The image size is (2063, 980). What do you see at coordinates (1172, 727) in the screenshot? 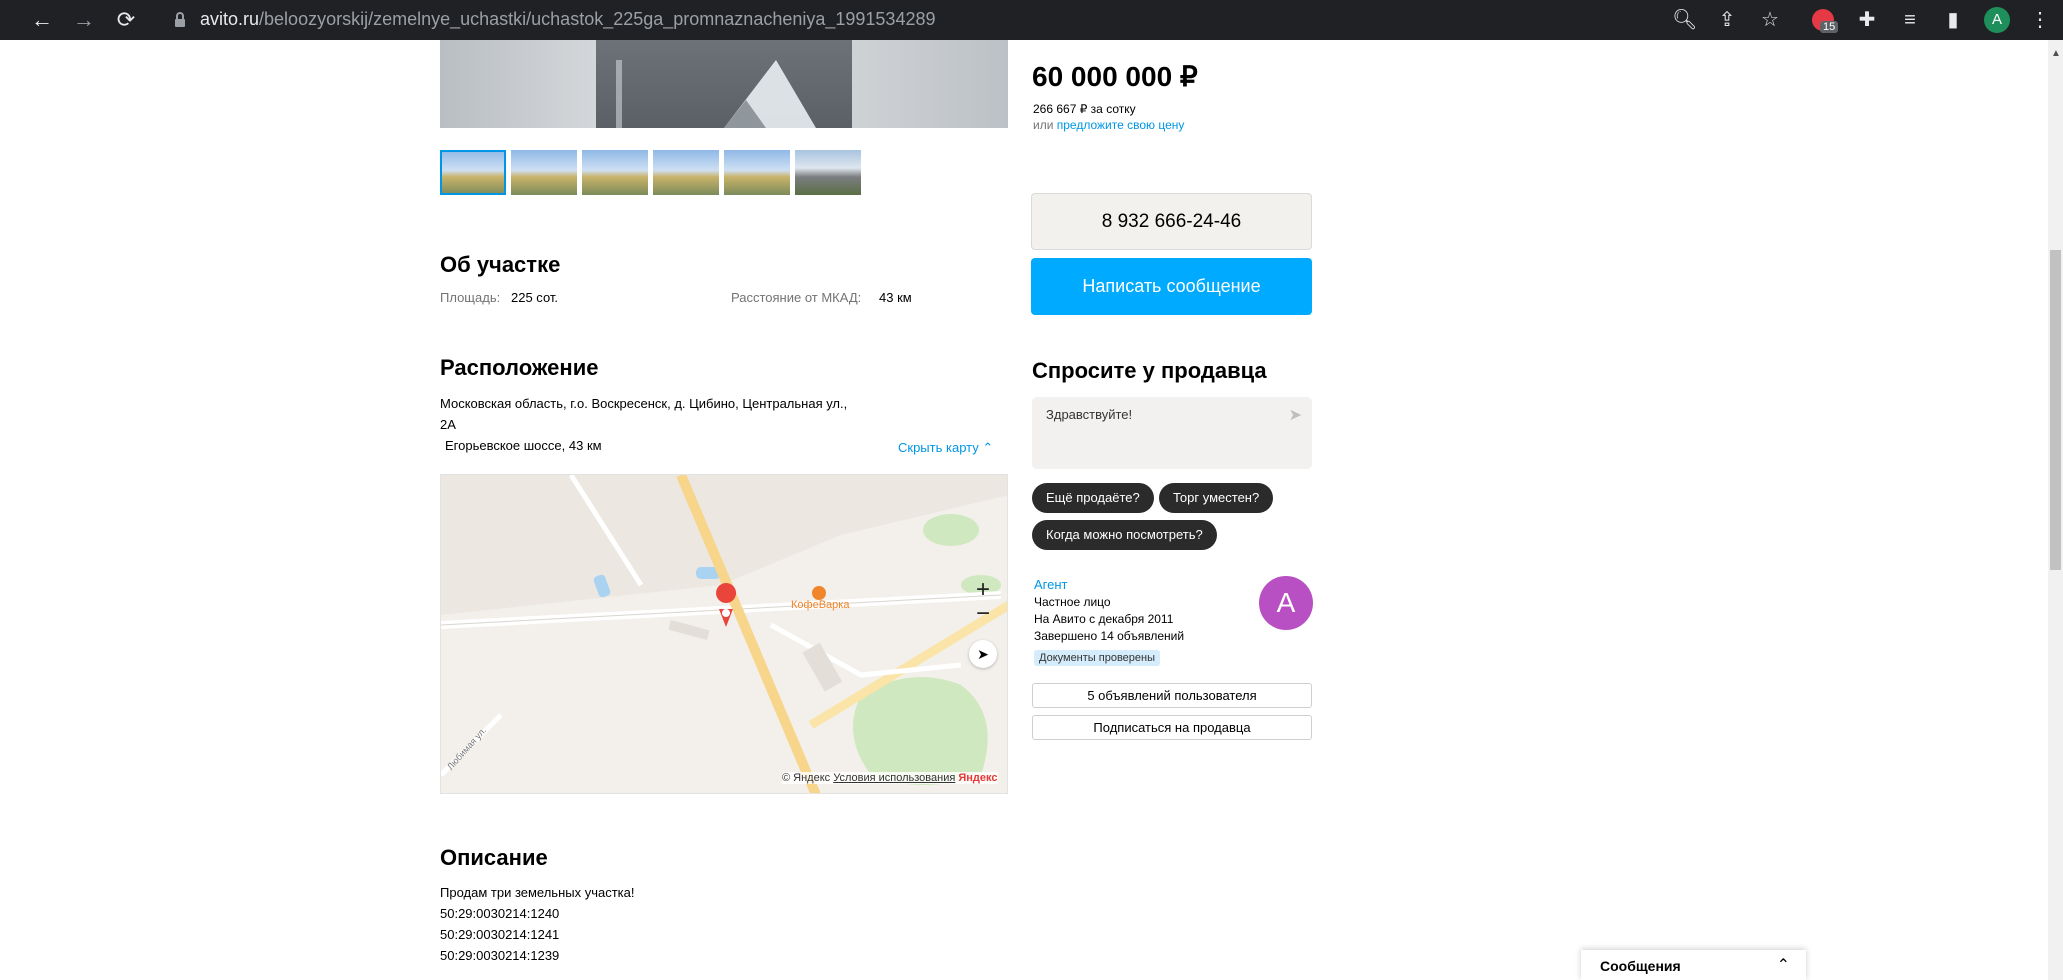
I see `subscribe-seller-button: Подписаться на продавца` at bounding box center [1172, 727].